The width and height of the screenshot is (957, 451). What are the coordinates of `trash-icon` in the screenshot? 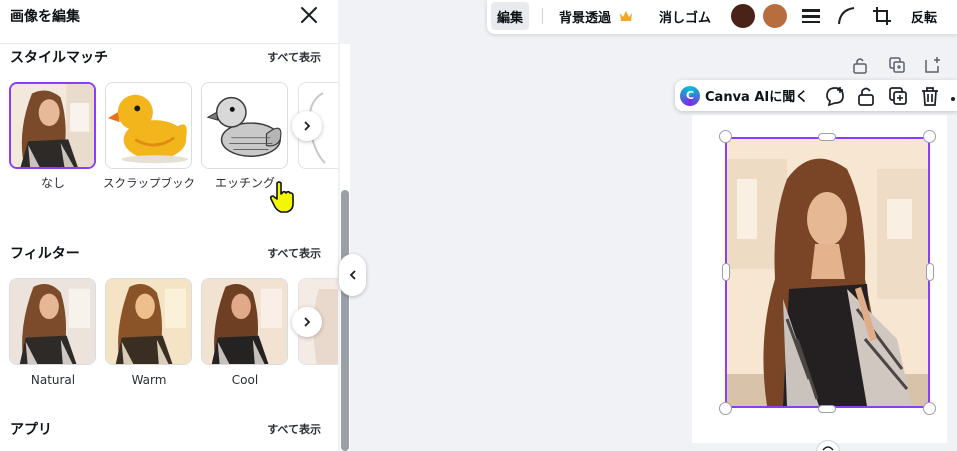 It's located at (930, 96).